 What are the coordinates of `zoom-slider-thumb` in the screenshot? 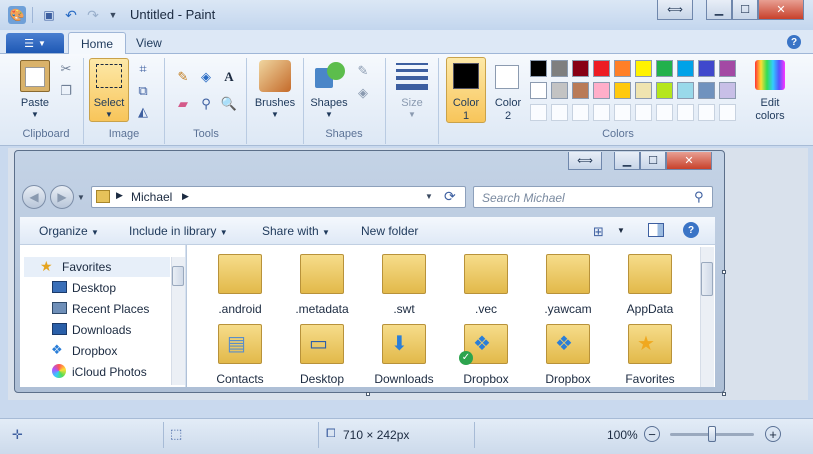 It's located at (712, 434).